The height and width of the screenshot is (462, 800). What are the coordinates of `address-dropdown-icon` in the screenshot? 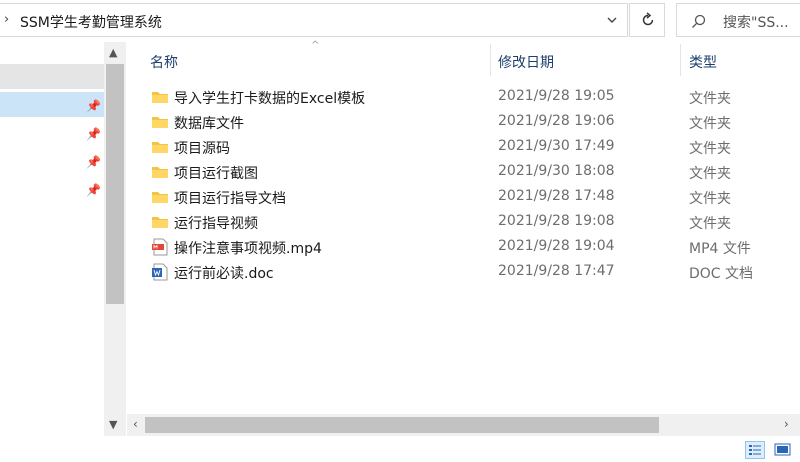 It's located at (612, 20).